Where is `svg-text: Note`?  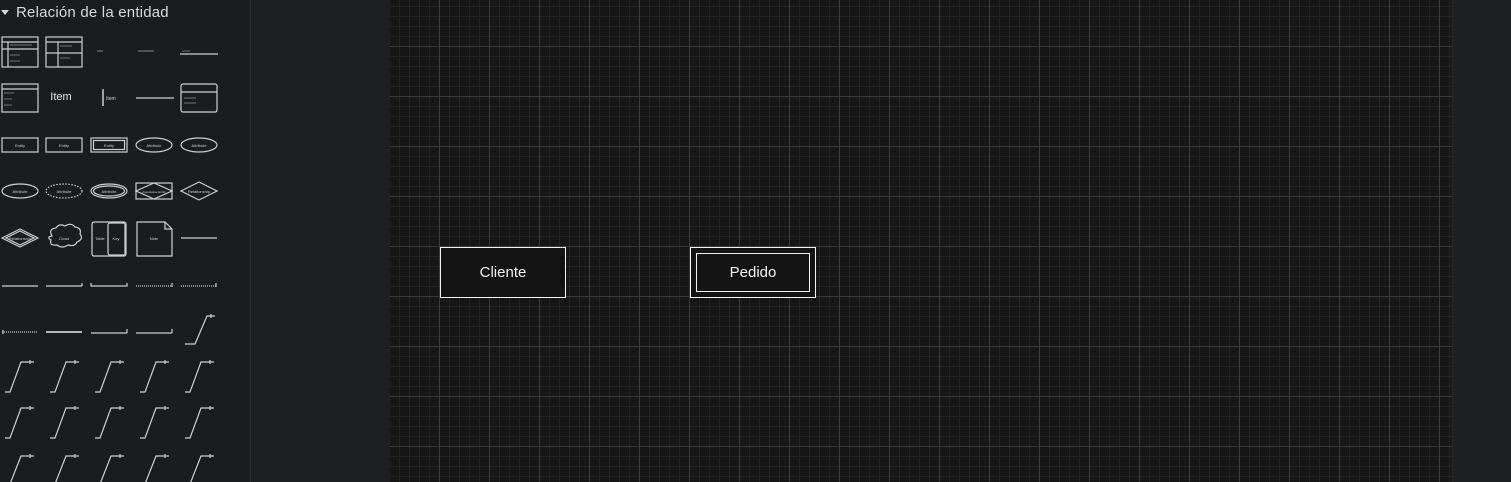 svg-text: Note is located at coordinates (154, 238).